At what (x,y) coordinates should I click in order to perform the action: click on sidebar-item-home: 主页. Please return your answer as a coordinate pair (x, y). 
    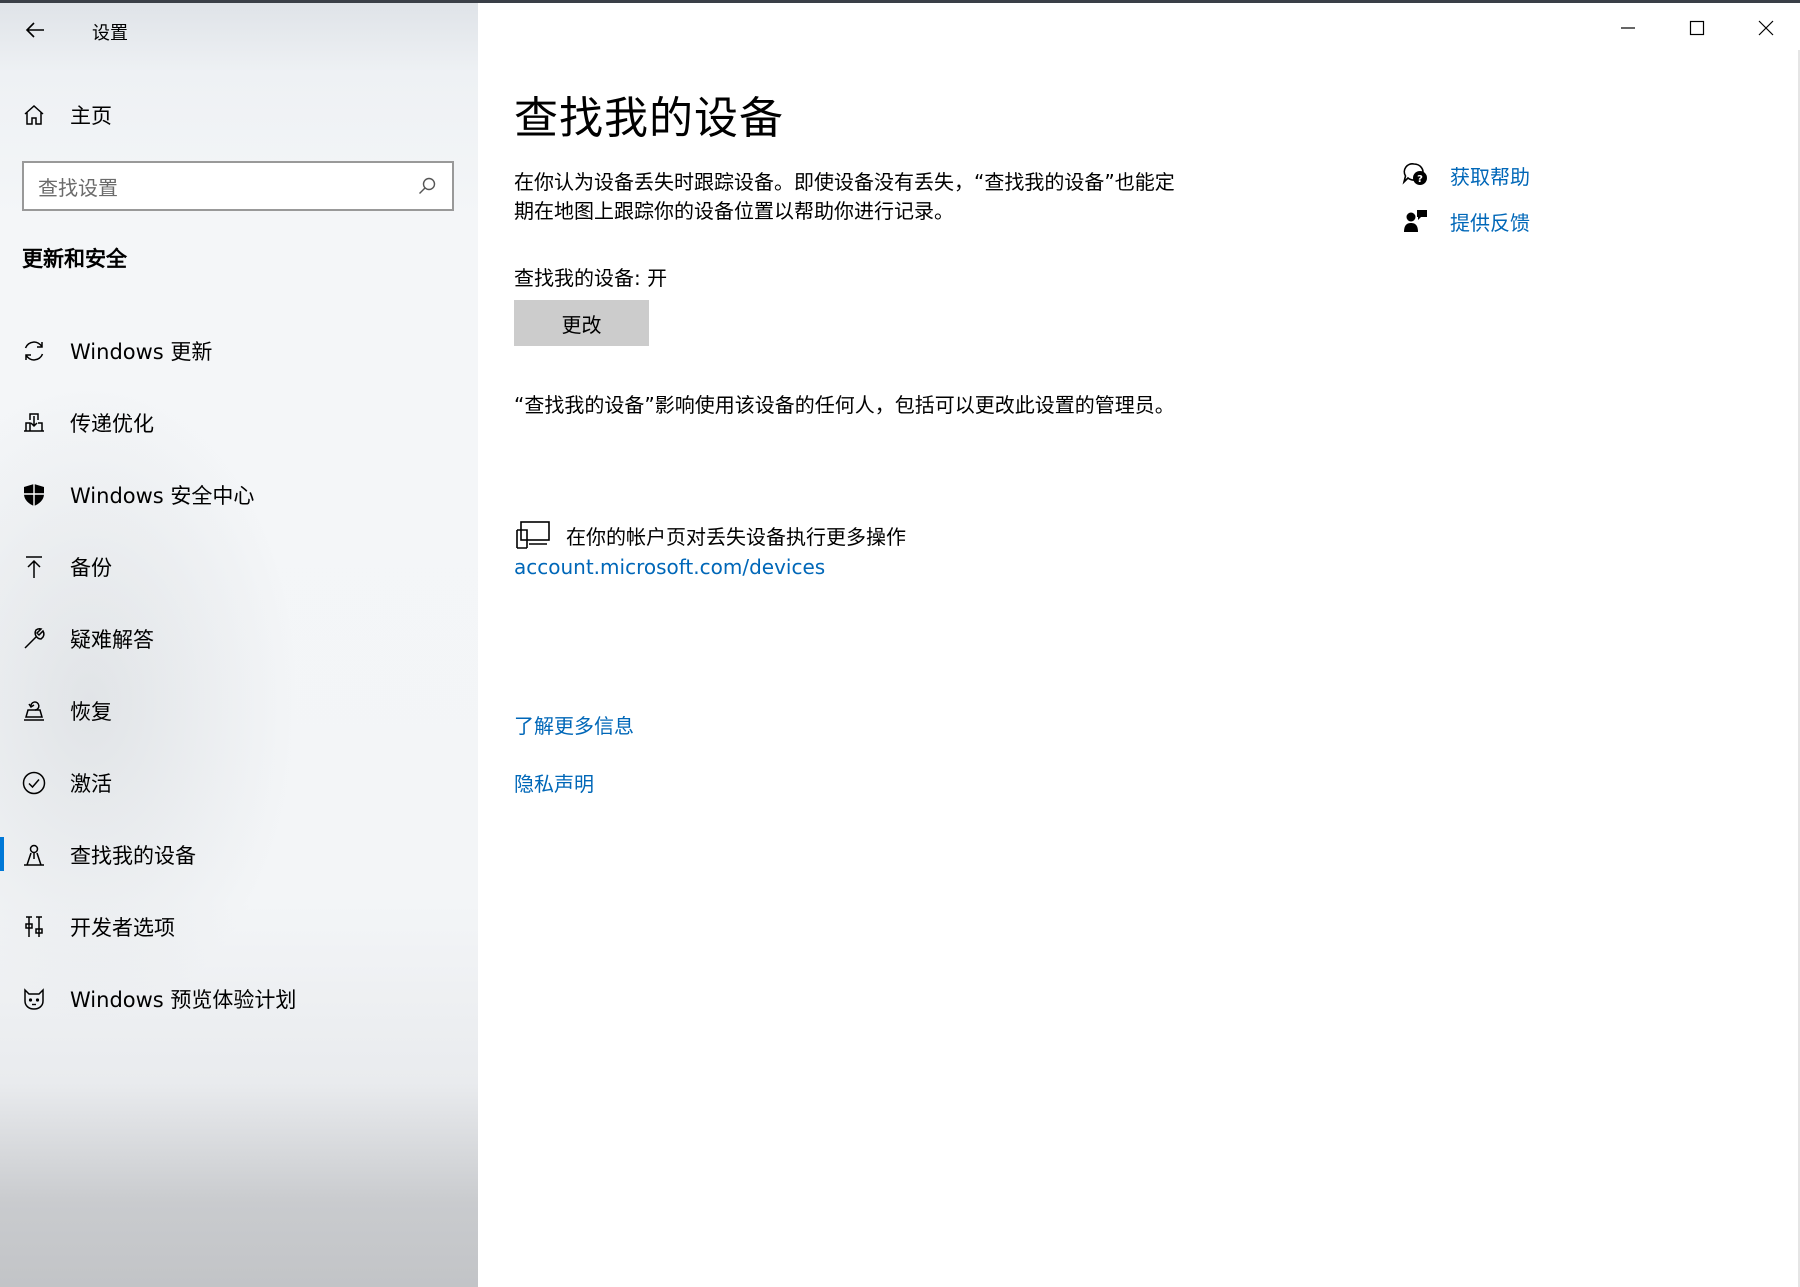
    Looking at the image, I should click on (239, 115).